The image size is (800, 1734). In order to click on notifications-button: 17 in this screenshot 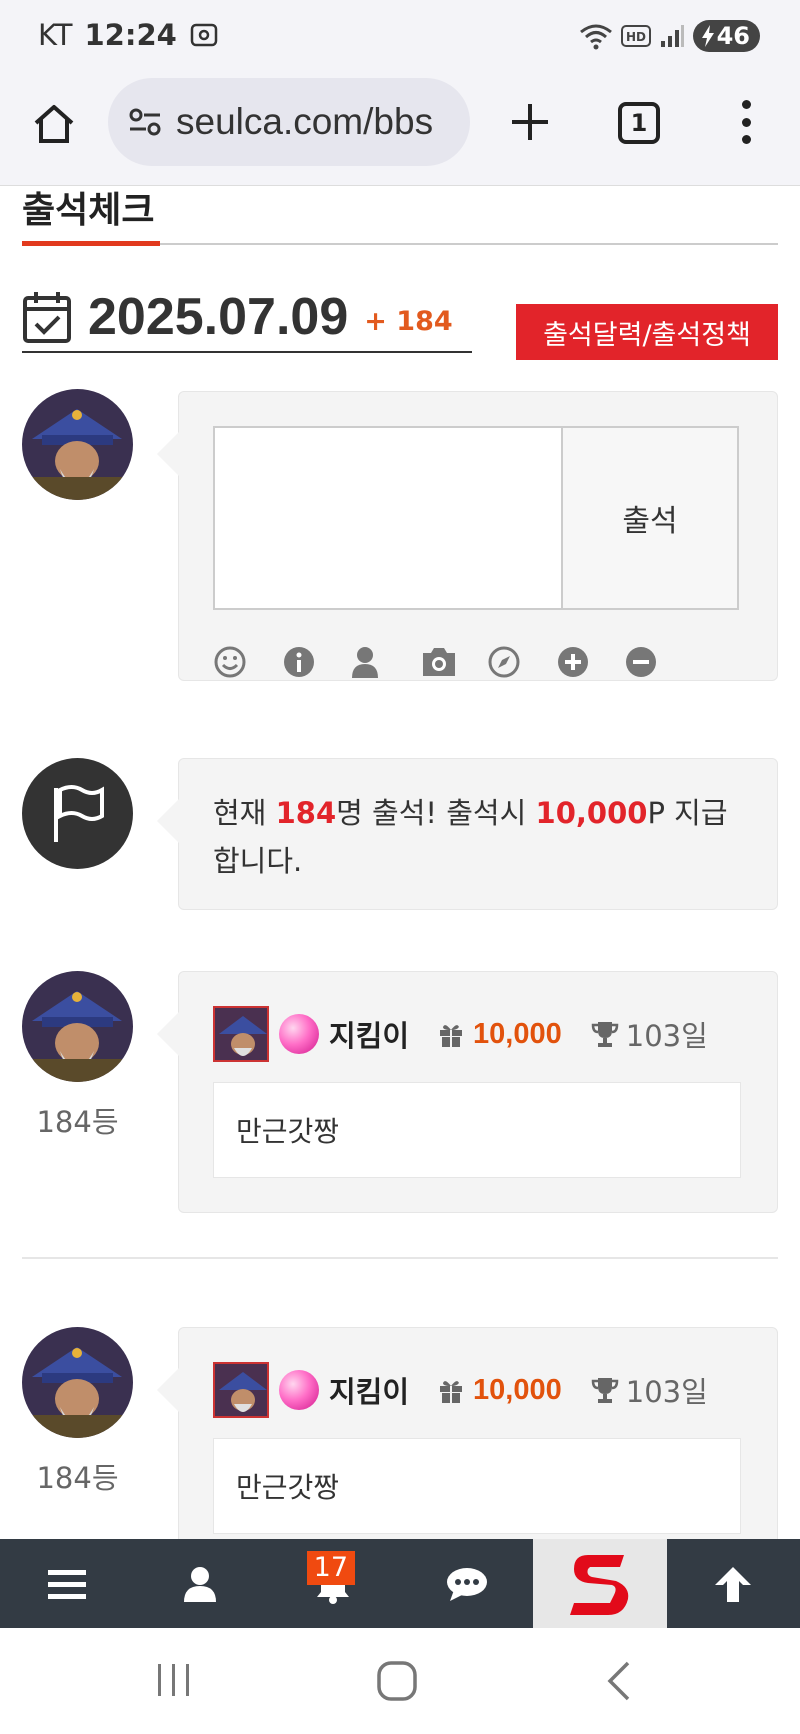, I will do `click(333, 1583)`.